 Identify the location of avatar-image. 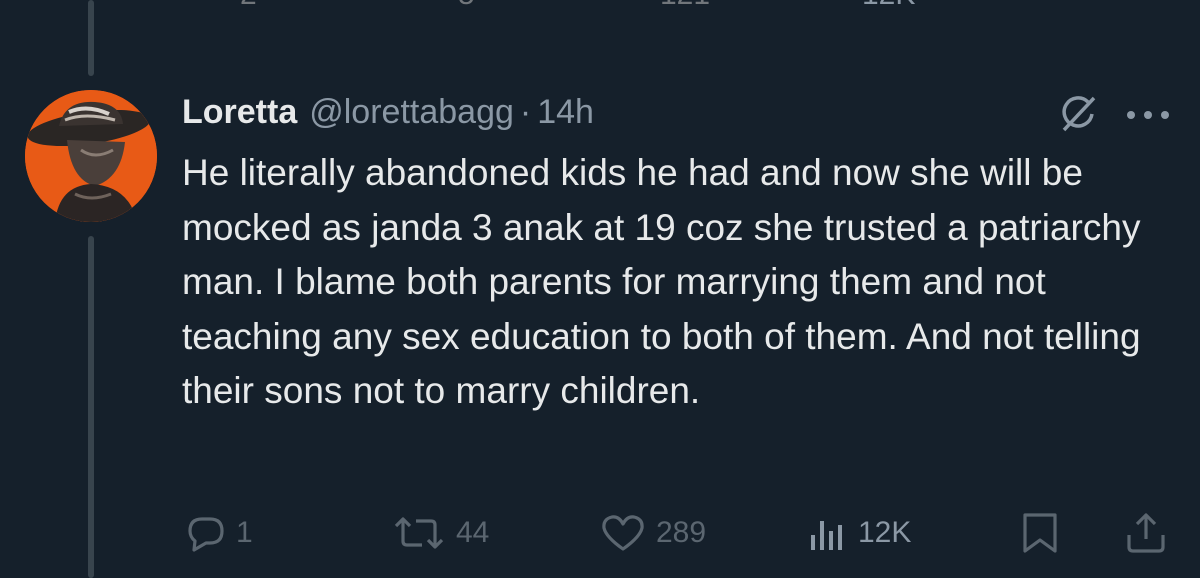
(91, 156).